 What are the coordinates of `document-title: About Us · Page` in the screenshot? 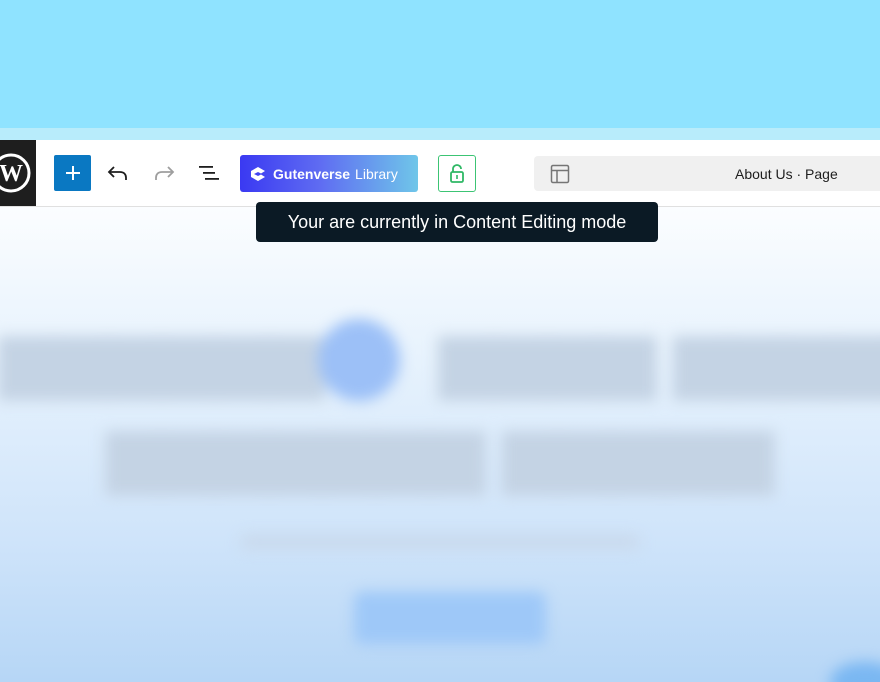 It's located at (786, 173).